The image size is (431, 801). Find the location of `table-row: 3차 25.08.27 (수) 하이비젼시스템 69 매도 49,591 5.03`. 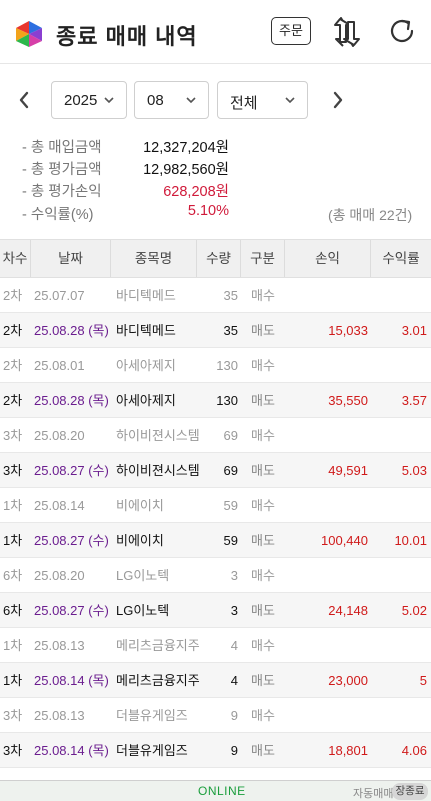

table-row: 3차 25.08.27 (수) 하이비젼시스템 69 매도 49,591 5.03 is located at coordinates (215, 470).